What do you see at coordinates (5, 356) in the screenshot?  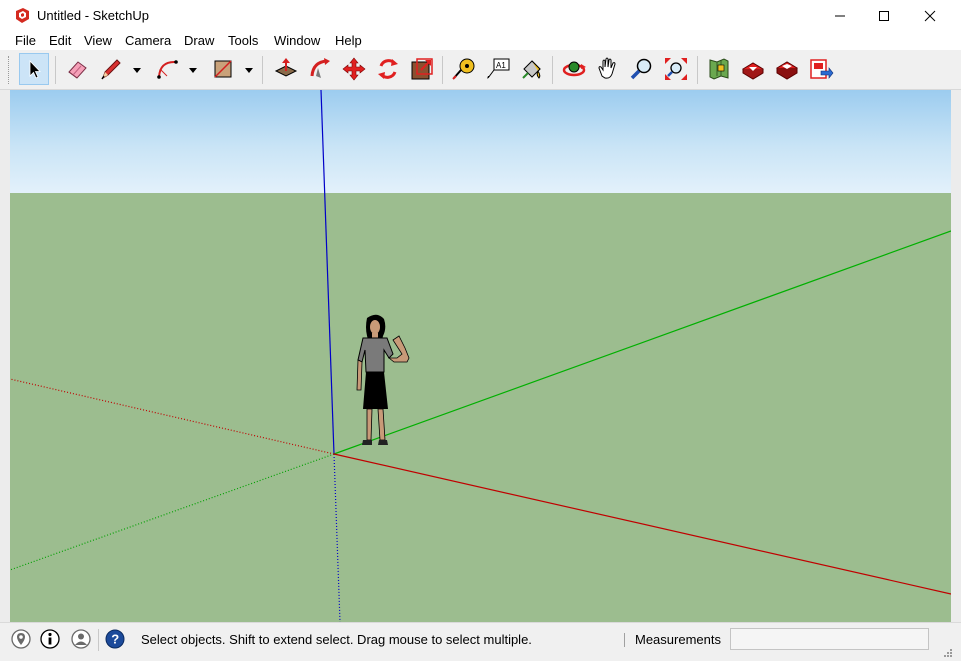 I see `viewport-border-left` at bounding box center [5, 356].